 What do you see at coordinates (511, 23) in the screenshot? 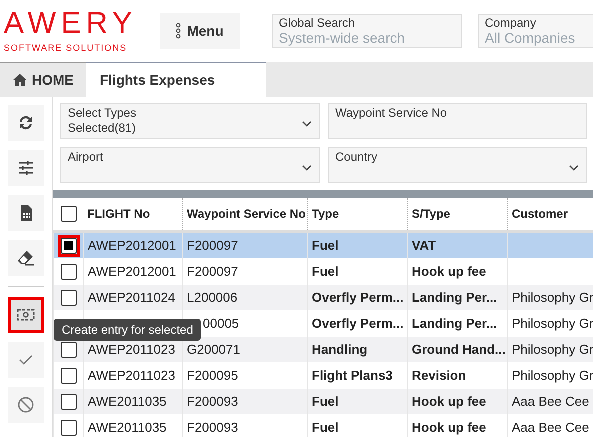
I see `field-label: Company` at bounding box center [511, 23].